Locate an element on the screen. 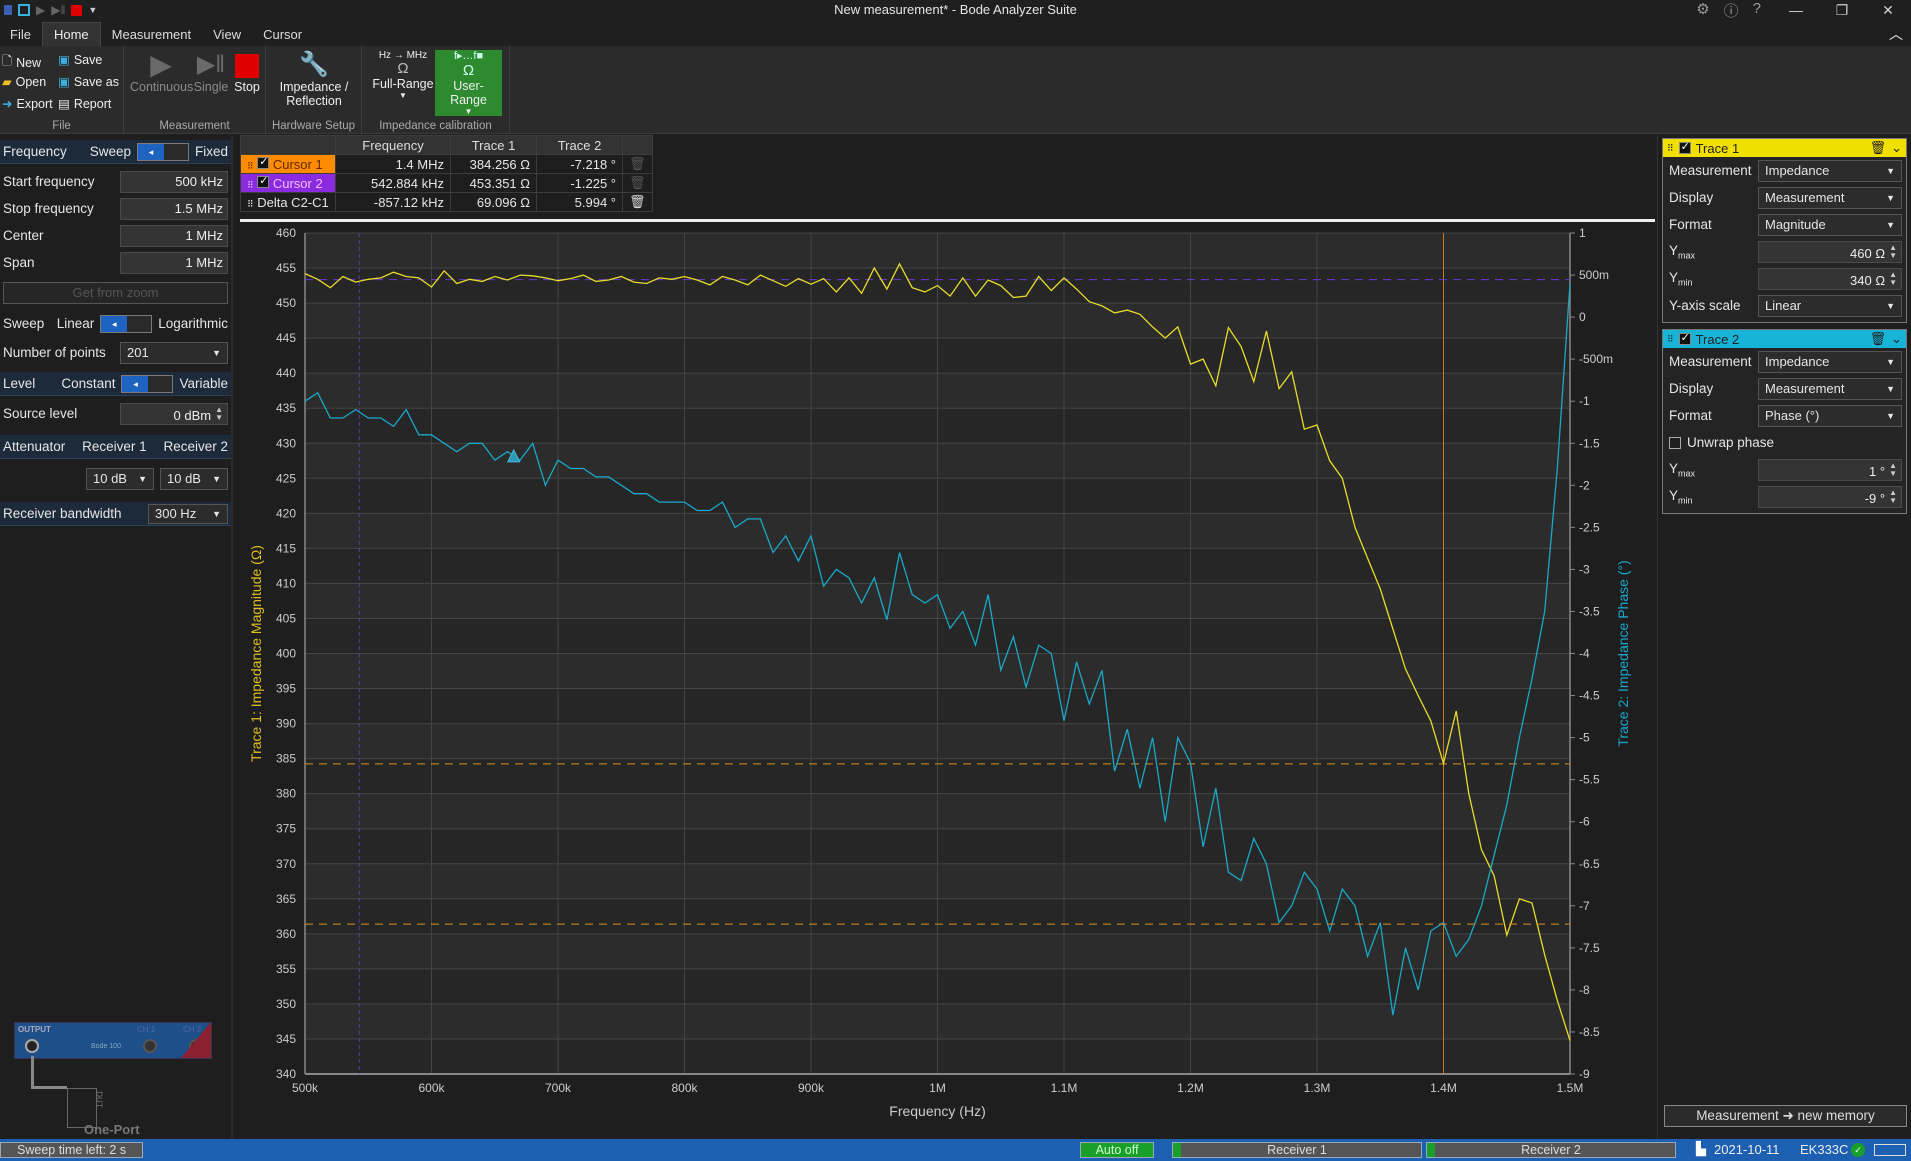 The width and height of the screenshot is (1911, 1161). single-sweep-icon: ▶‖ is located at coordinates (211, 64).